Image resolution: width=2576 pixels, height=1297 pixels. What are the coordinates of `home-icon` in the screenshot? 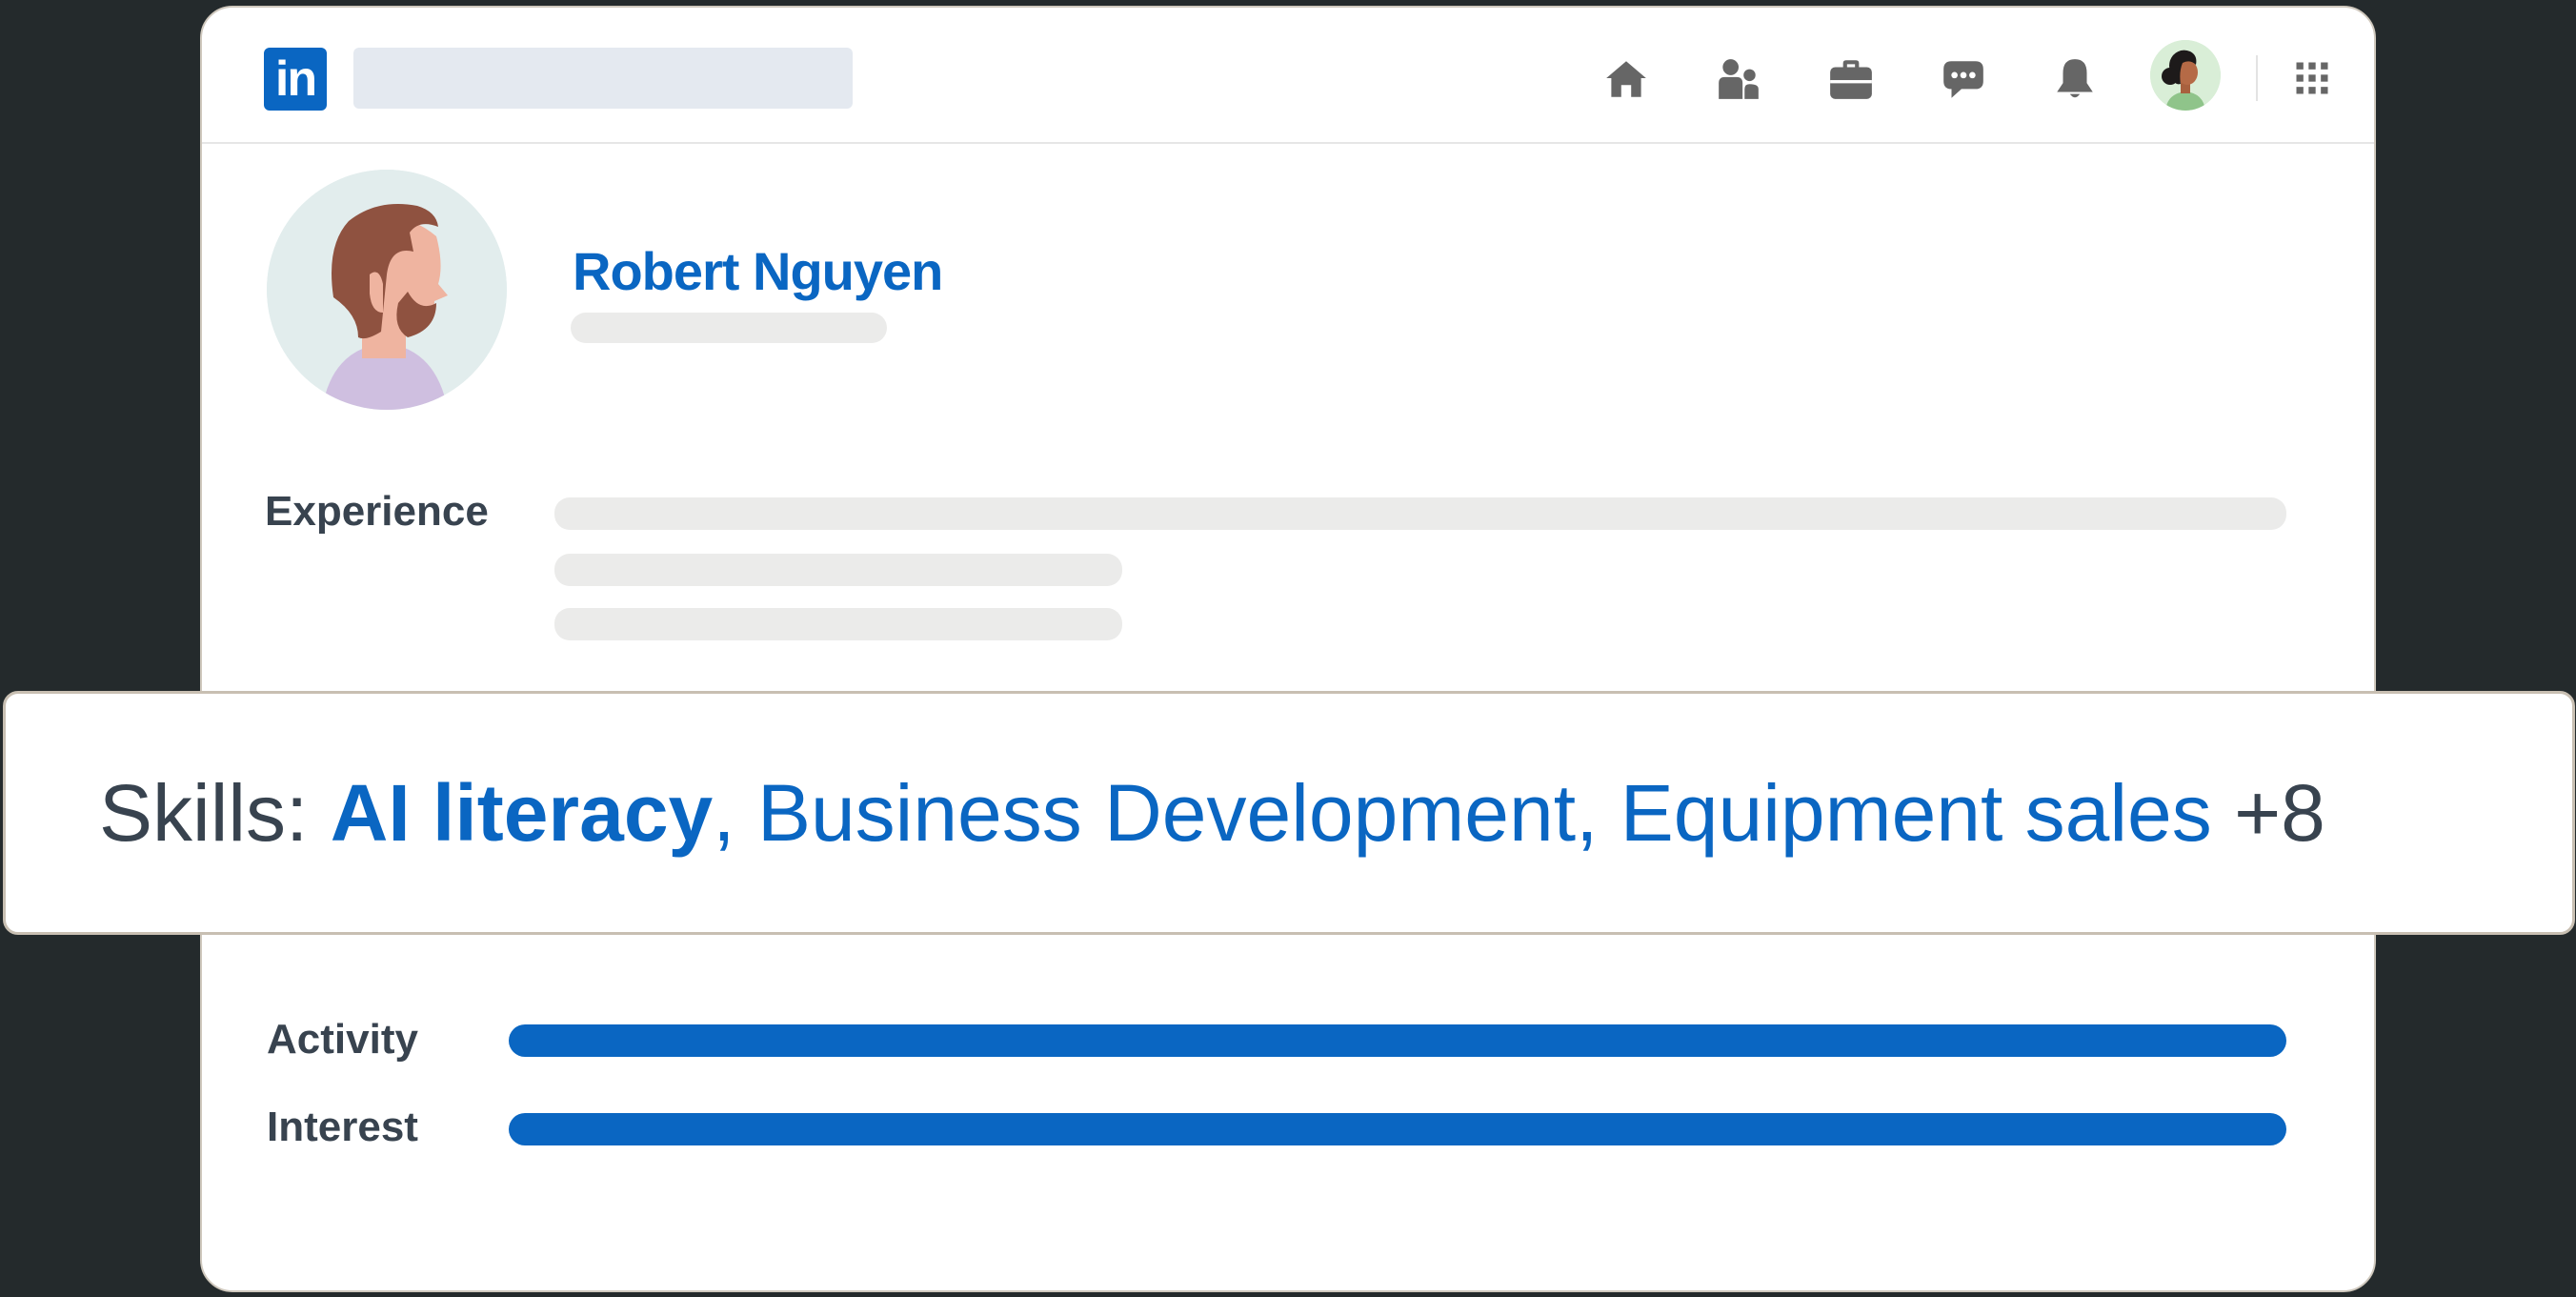 It's located at (1626, 79).